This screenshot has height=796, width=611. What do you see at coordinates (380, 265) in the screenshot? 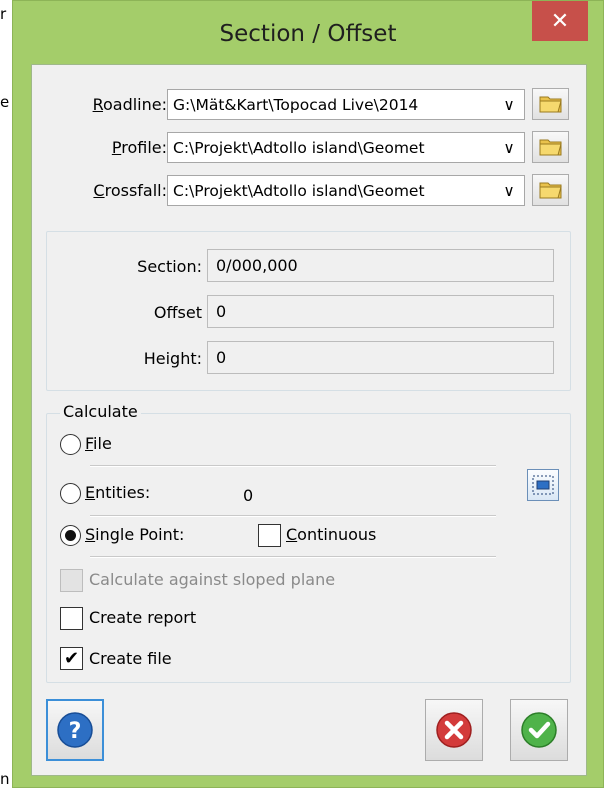
I see `section-field: 0/000,000` at bounding box center [380, 265].